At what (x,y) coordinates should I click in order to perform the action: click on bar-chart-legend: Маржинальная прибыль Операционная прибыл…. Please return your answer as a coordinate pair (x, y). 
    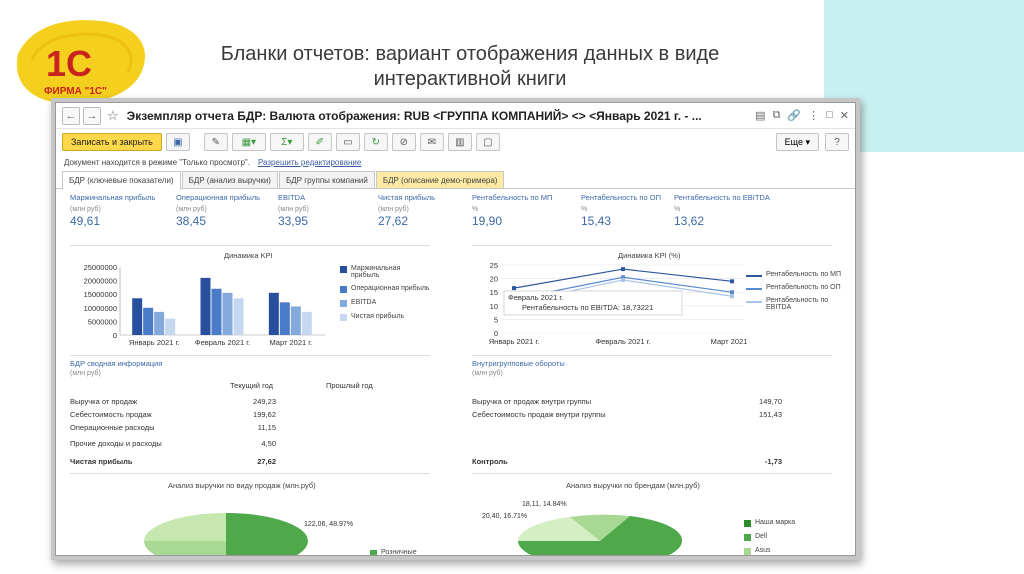
    Looking at the image, I should click on (385, 296).